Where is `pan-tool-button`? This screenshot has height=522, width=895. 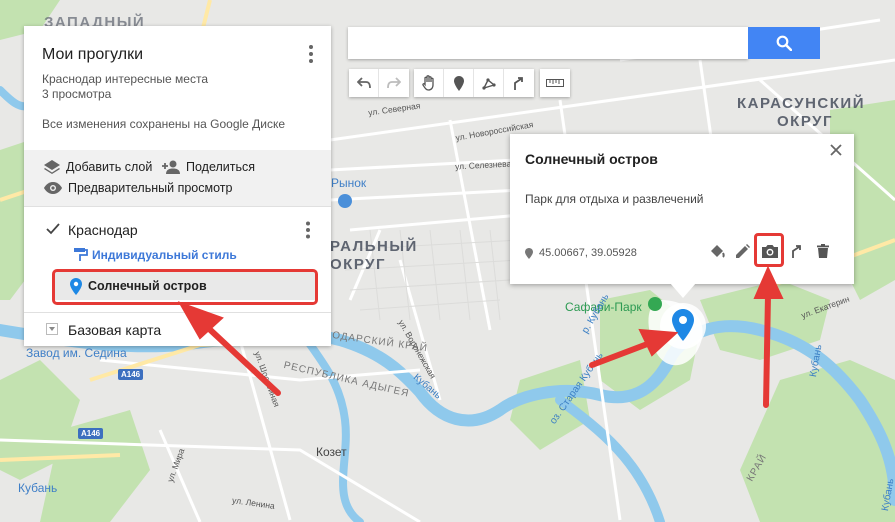 pan-tool-button is located at coordinates (429, 83).